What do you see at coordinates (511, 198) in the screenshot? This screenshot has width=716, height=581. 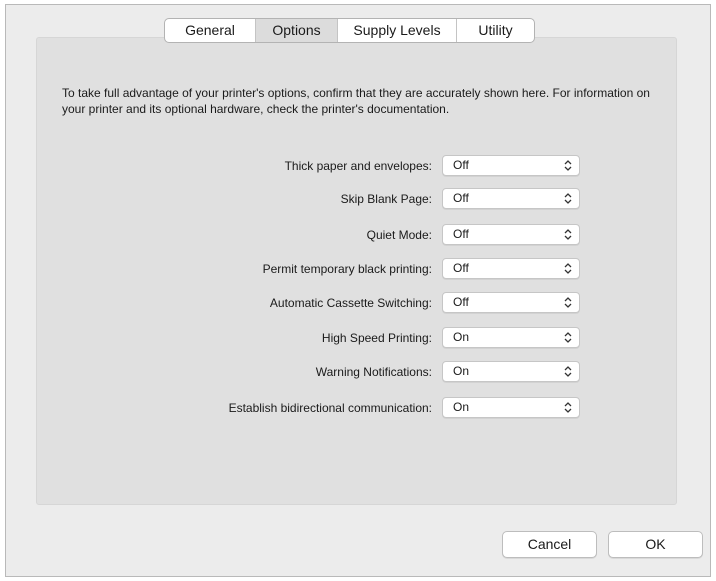 I see `skip-blank-page-select: Off` at bounding box center [511, 198].